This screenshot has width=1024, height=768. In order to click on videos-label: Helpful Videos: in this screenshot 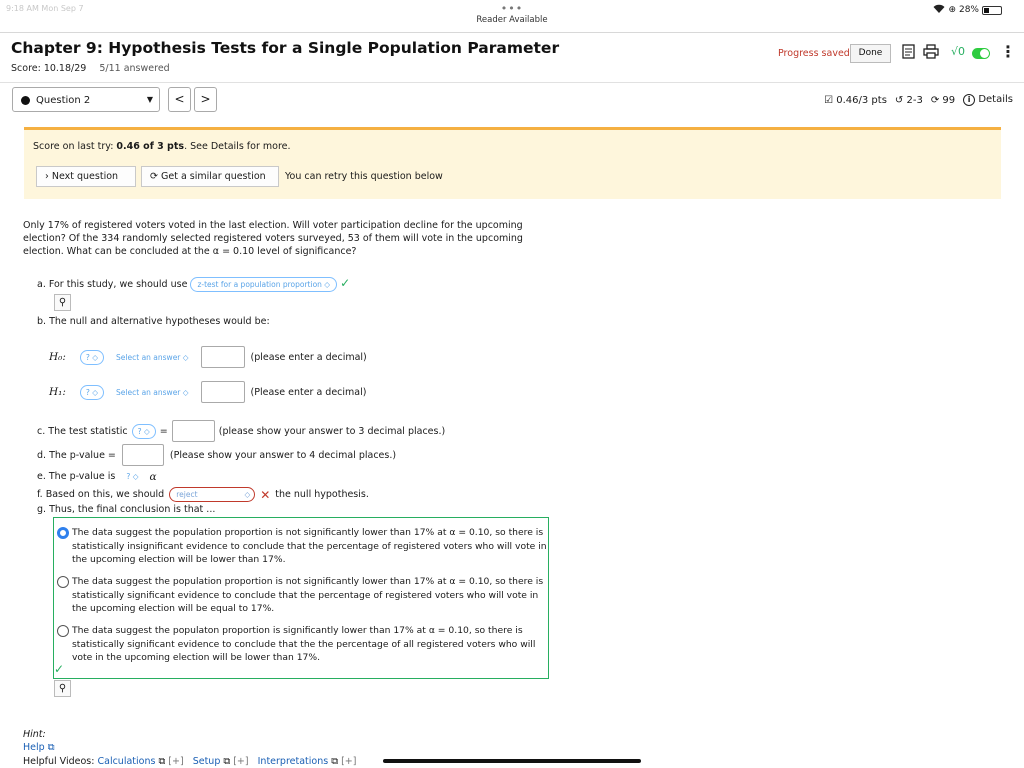, I will do `click(59, 761)`.